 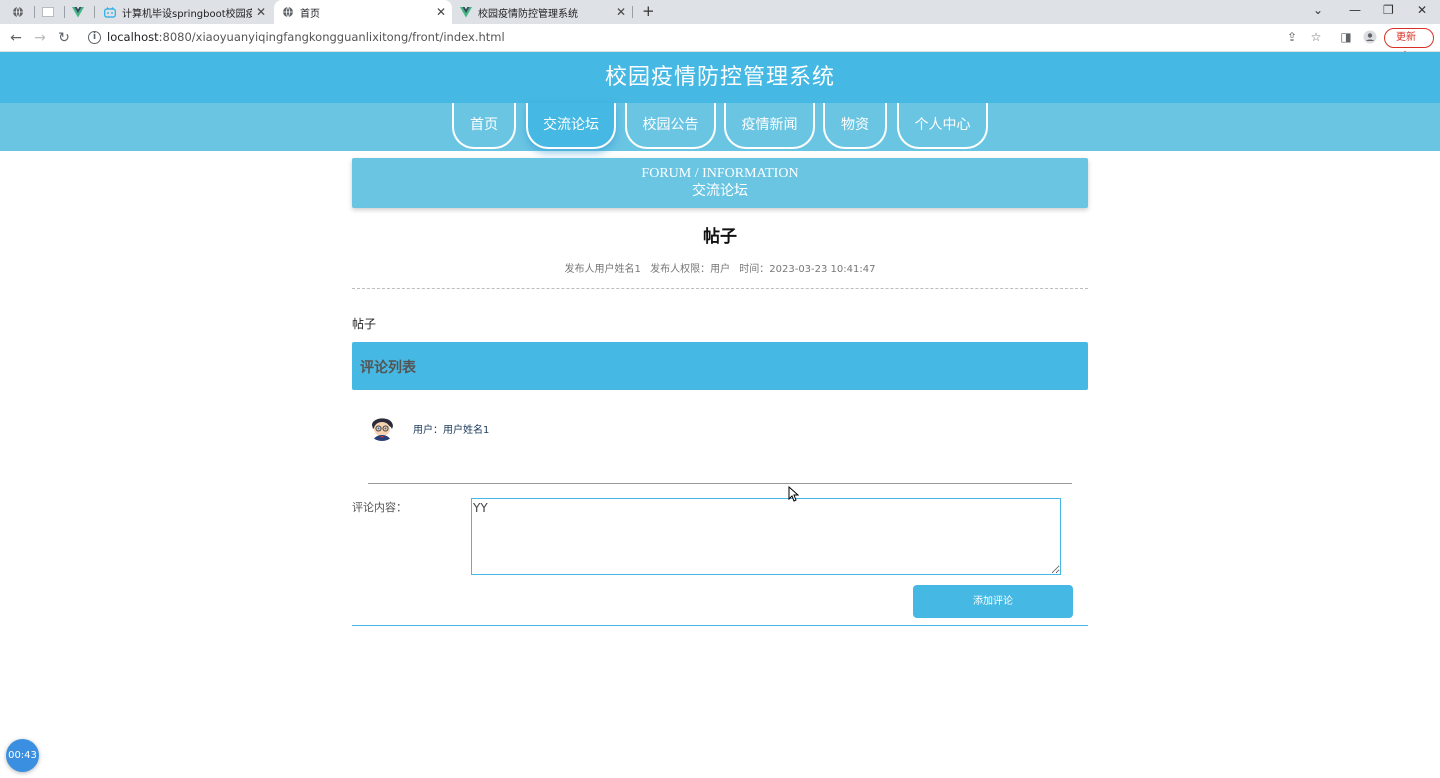 What do you see at coordinates (942, 126) in the screenshot?
I see `nav-personal-center: 个人中心` at bounding box center [942, 126].